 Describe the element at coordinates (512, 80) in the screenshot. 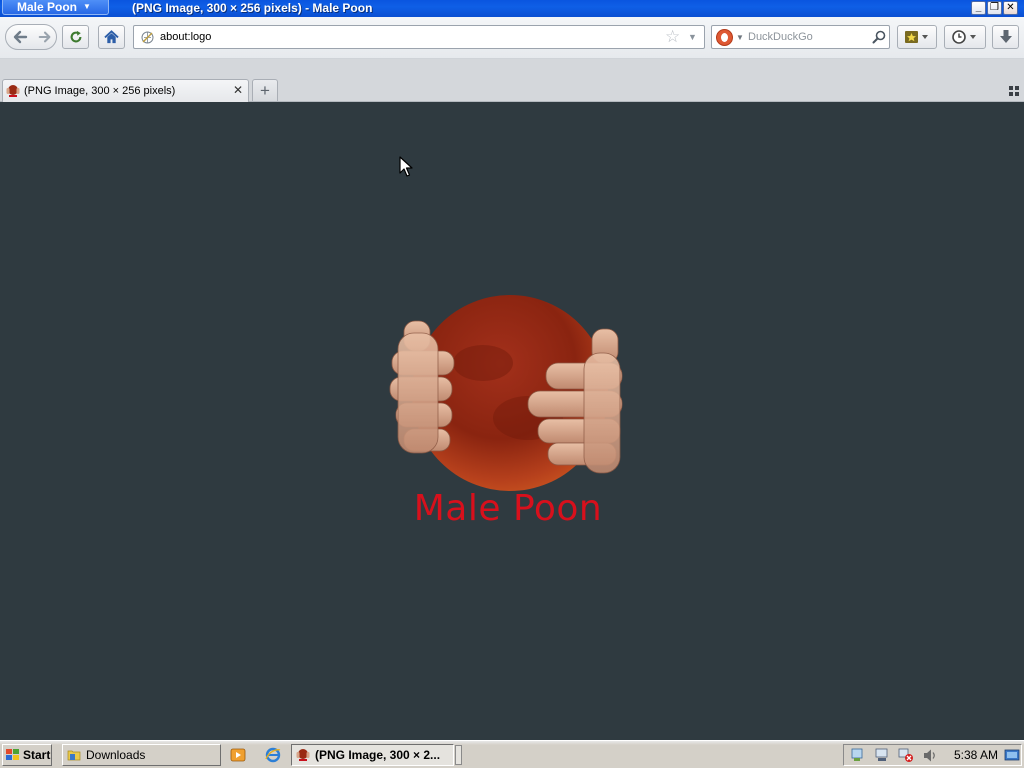

I see `tab-strip: (PNG Image, 300 × 256 pixels) ✕ +` at that location.